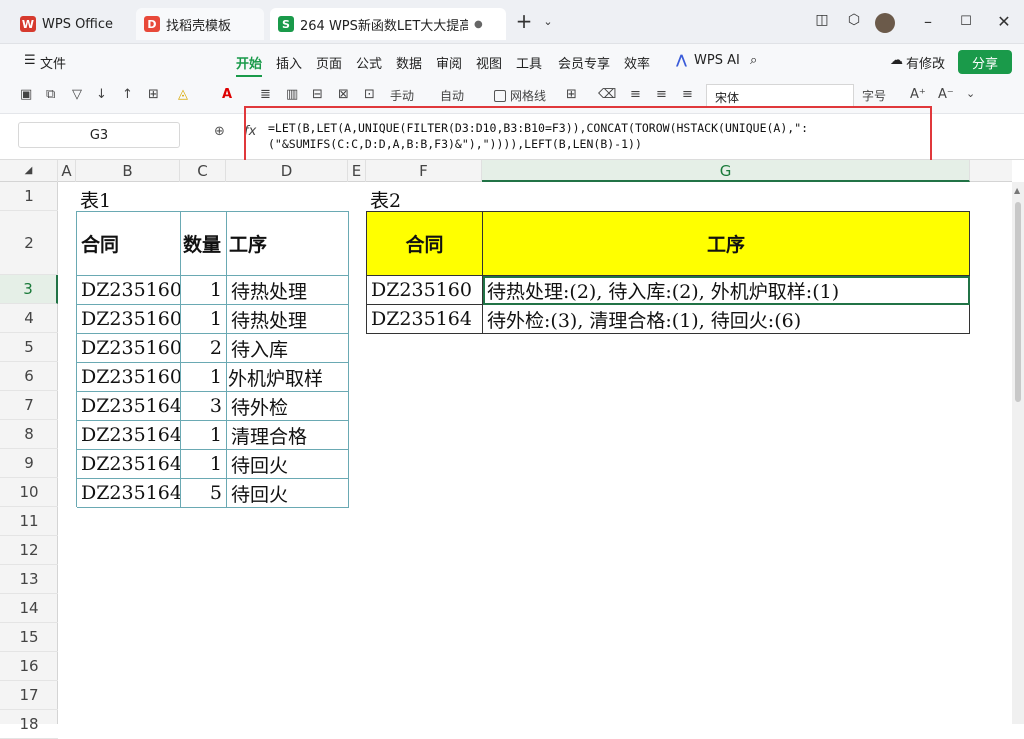 The width and height of the screenshot is (1024, 739). I want to click on row-header: 1, so click(29, 196).